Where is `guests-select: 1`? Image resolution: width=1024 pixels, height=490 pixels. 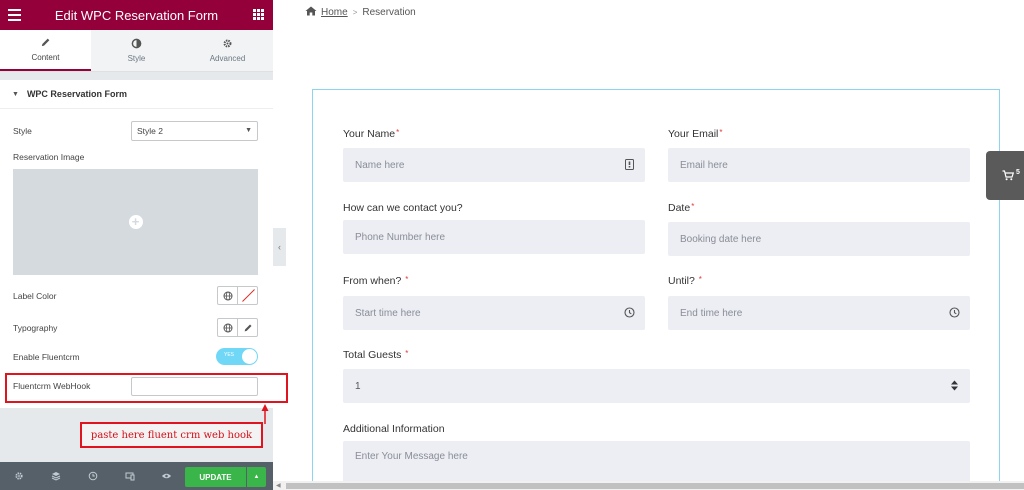
guests-select: 1 is located at coordinates (656, 386).